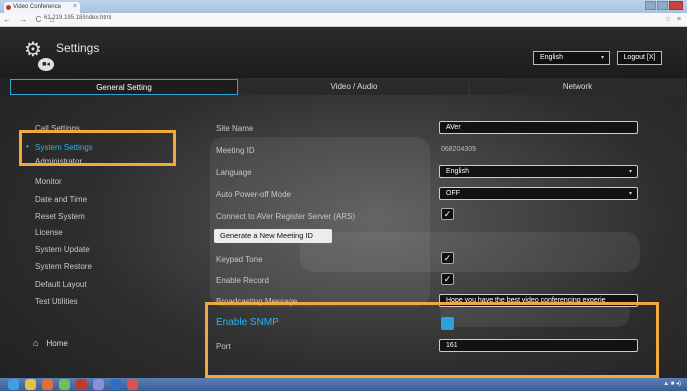  I want to click on os-taskbar: ▲ ■ ◂), so click(343, 384).